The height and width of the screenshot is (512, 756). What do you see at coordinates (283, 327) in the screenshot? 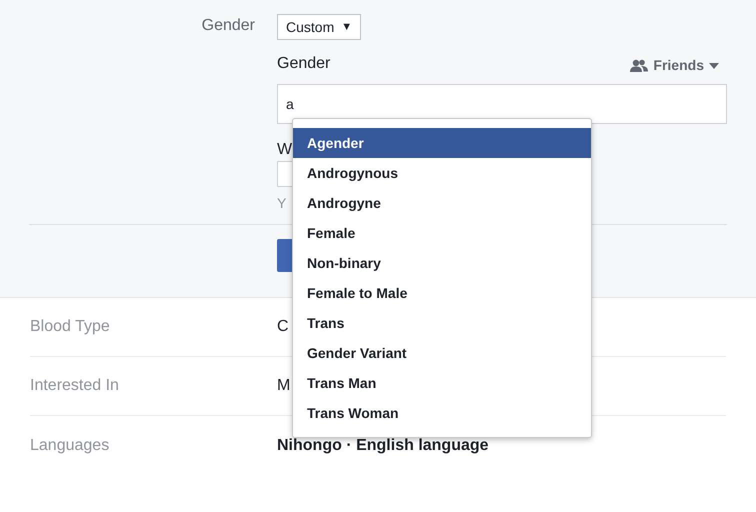
I see `row-value: C` at bounding box center [283, 327].